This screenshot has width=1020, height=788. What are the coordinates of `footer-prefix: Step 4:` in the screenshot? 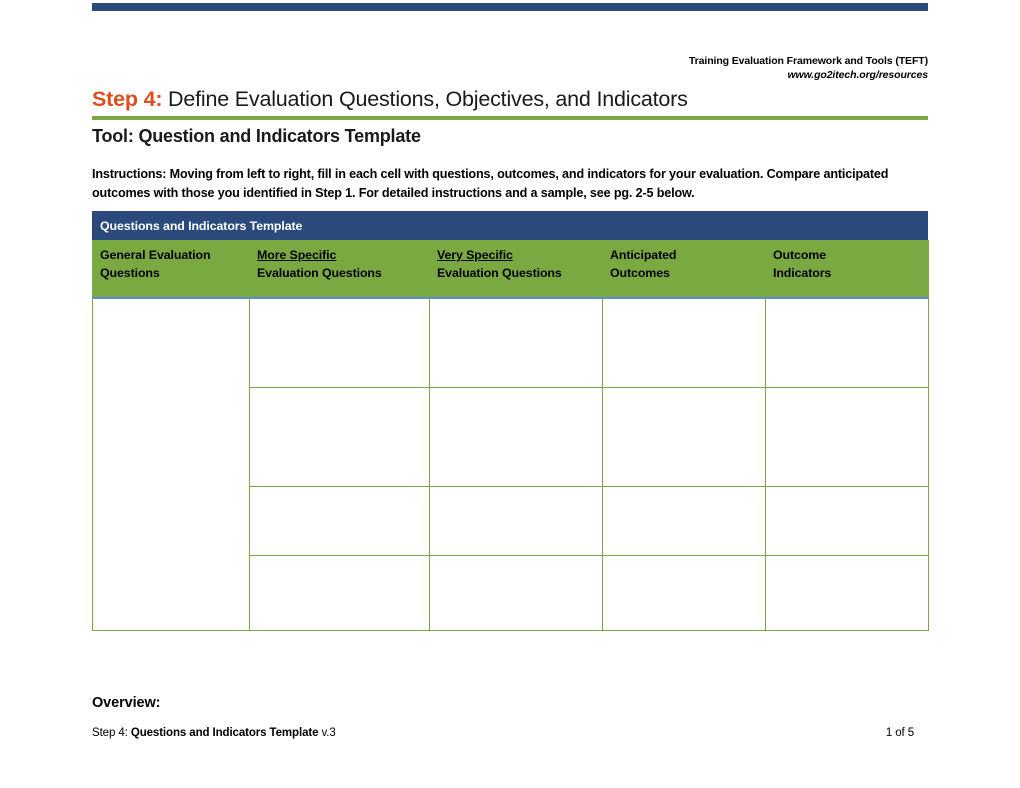 It's located at (111, 733).